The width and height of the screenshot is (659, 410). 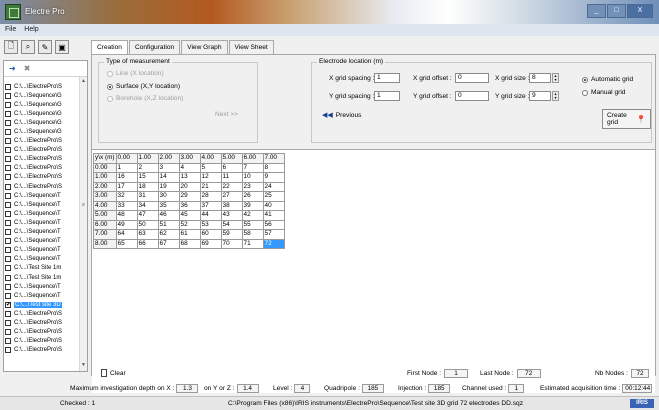 What do you see at coordinates (596, 11) in the screenshot?
I see `minimize-button: _` at bounding box center [596, 11].